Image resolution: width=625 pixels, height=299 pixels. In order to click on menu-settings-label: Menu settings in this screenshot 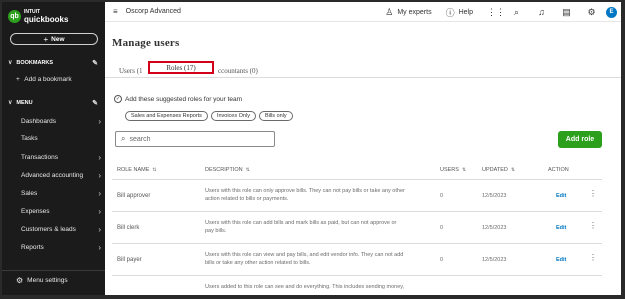, I will do `click(47, 280)`.